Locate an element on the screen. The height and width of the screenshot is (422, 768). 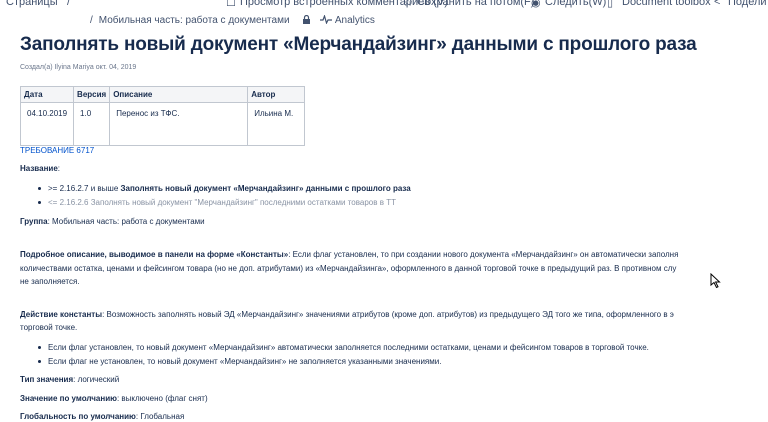
column-header: Версия is located at coordinates (92, 94).